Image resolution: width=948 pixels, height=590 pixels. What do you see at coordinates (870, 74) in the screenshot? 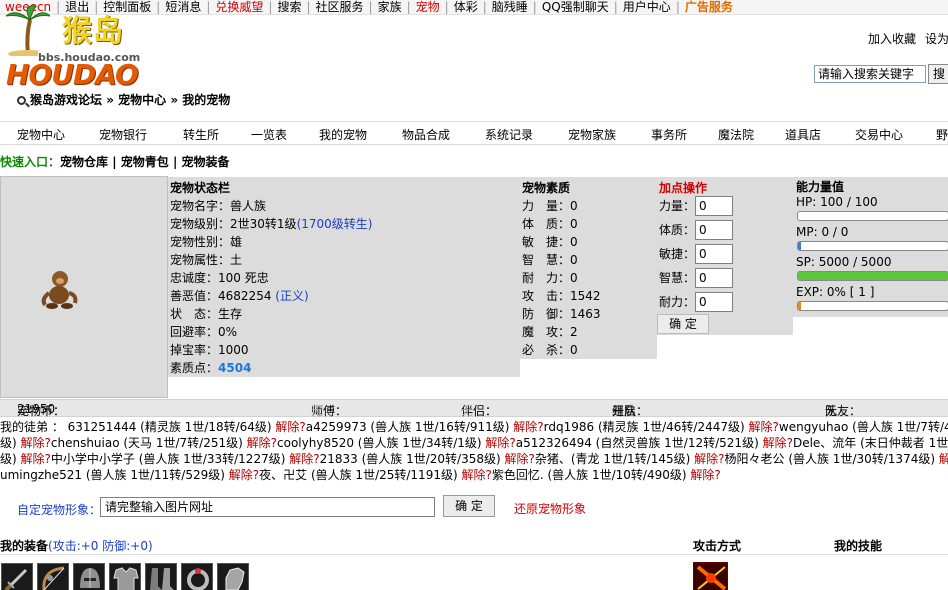
I see `search-input: 请输入搜索关键字` at bounding box center [870, 74].